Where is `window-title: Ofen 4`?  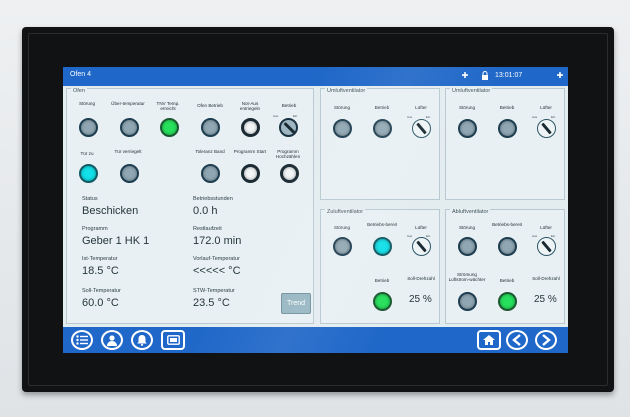
window-title: Ofen 4 is located at coordinates (81, 74).